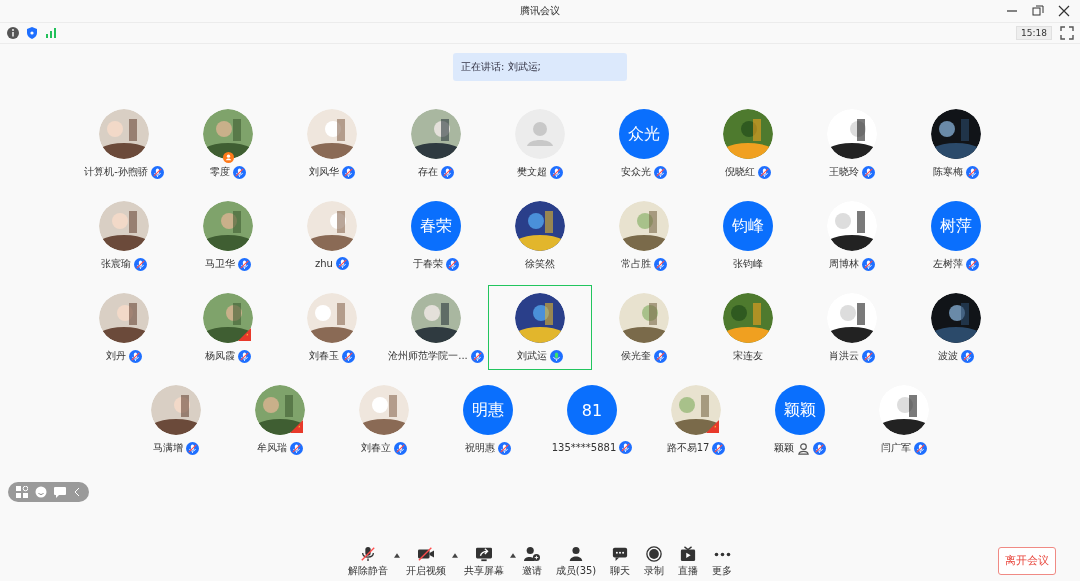 This screenshot has height=581, width=1080. What do you see at coordinates (644, 143) in the screenshot?
I see `participant-tile: 众光 安众光` at bounding box center [644, 143].